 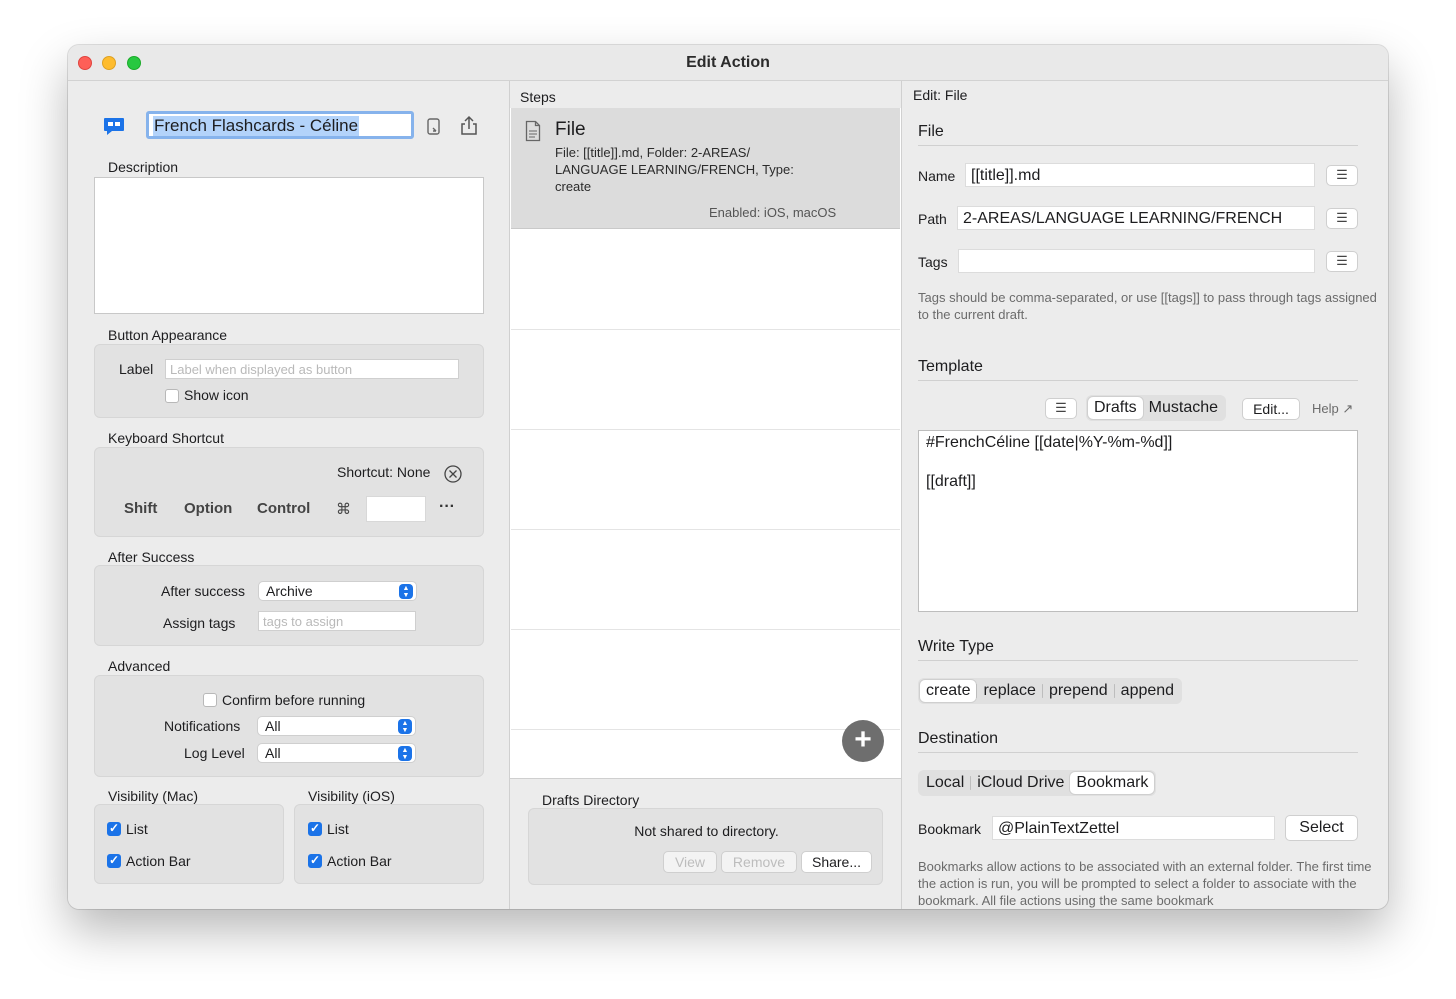 I want to click on path-field: 2-AREAS/LANGUAGE LEARNING/FRENCH, so click(x=1136, y=218).